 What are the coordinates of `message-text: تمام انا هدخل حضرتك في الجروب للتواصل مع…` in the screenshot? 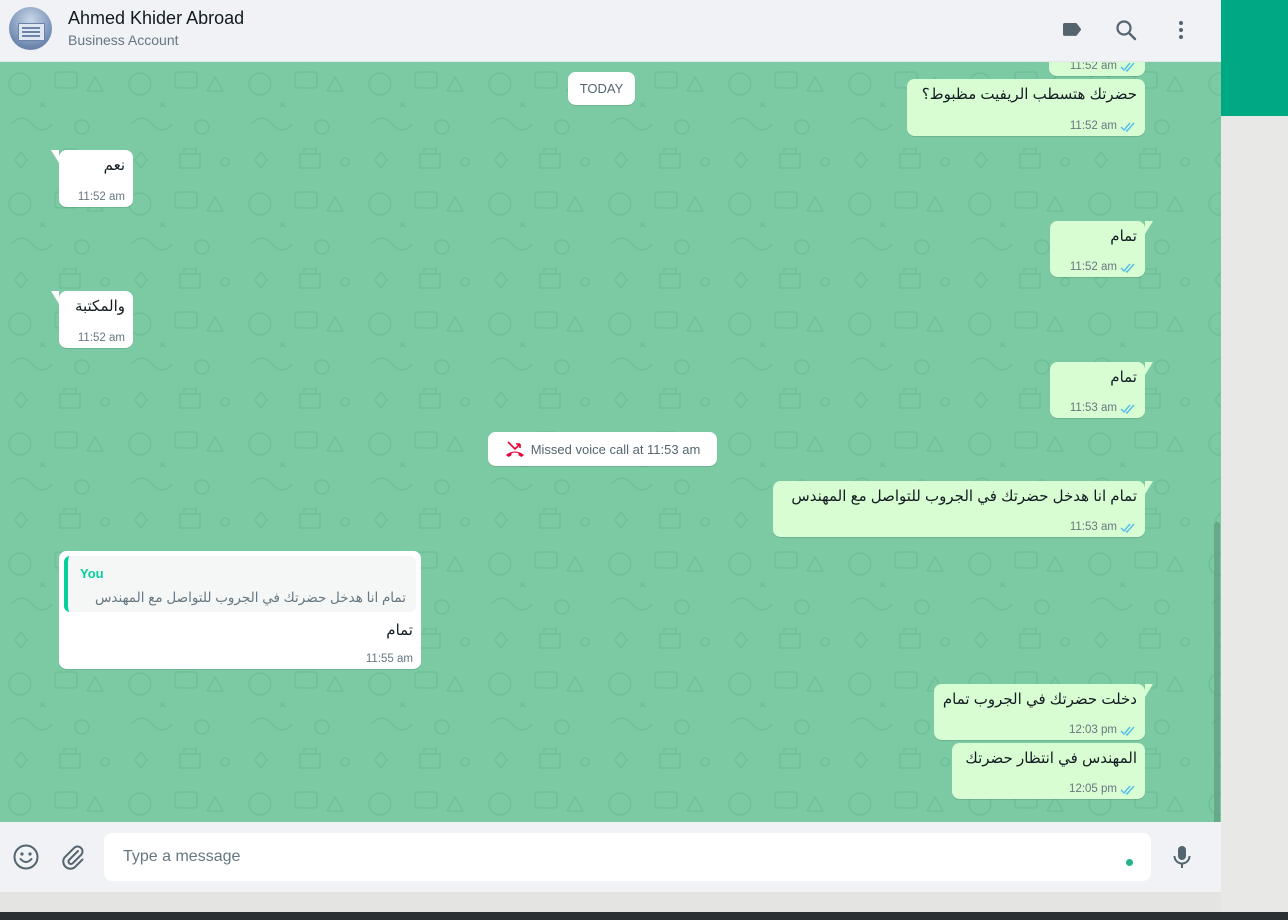 It's located at (964, 496).